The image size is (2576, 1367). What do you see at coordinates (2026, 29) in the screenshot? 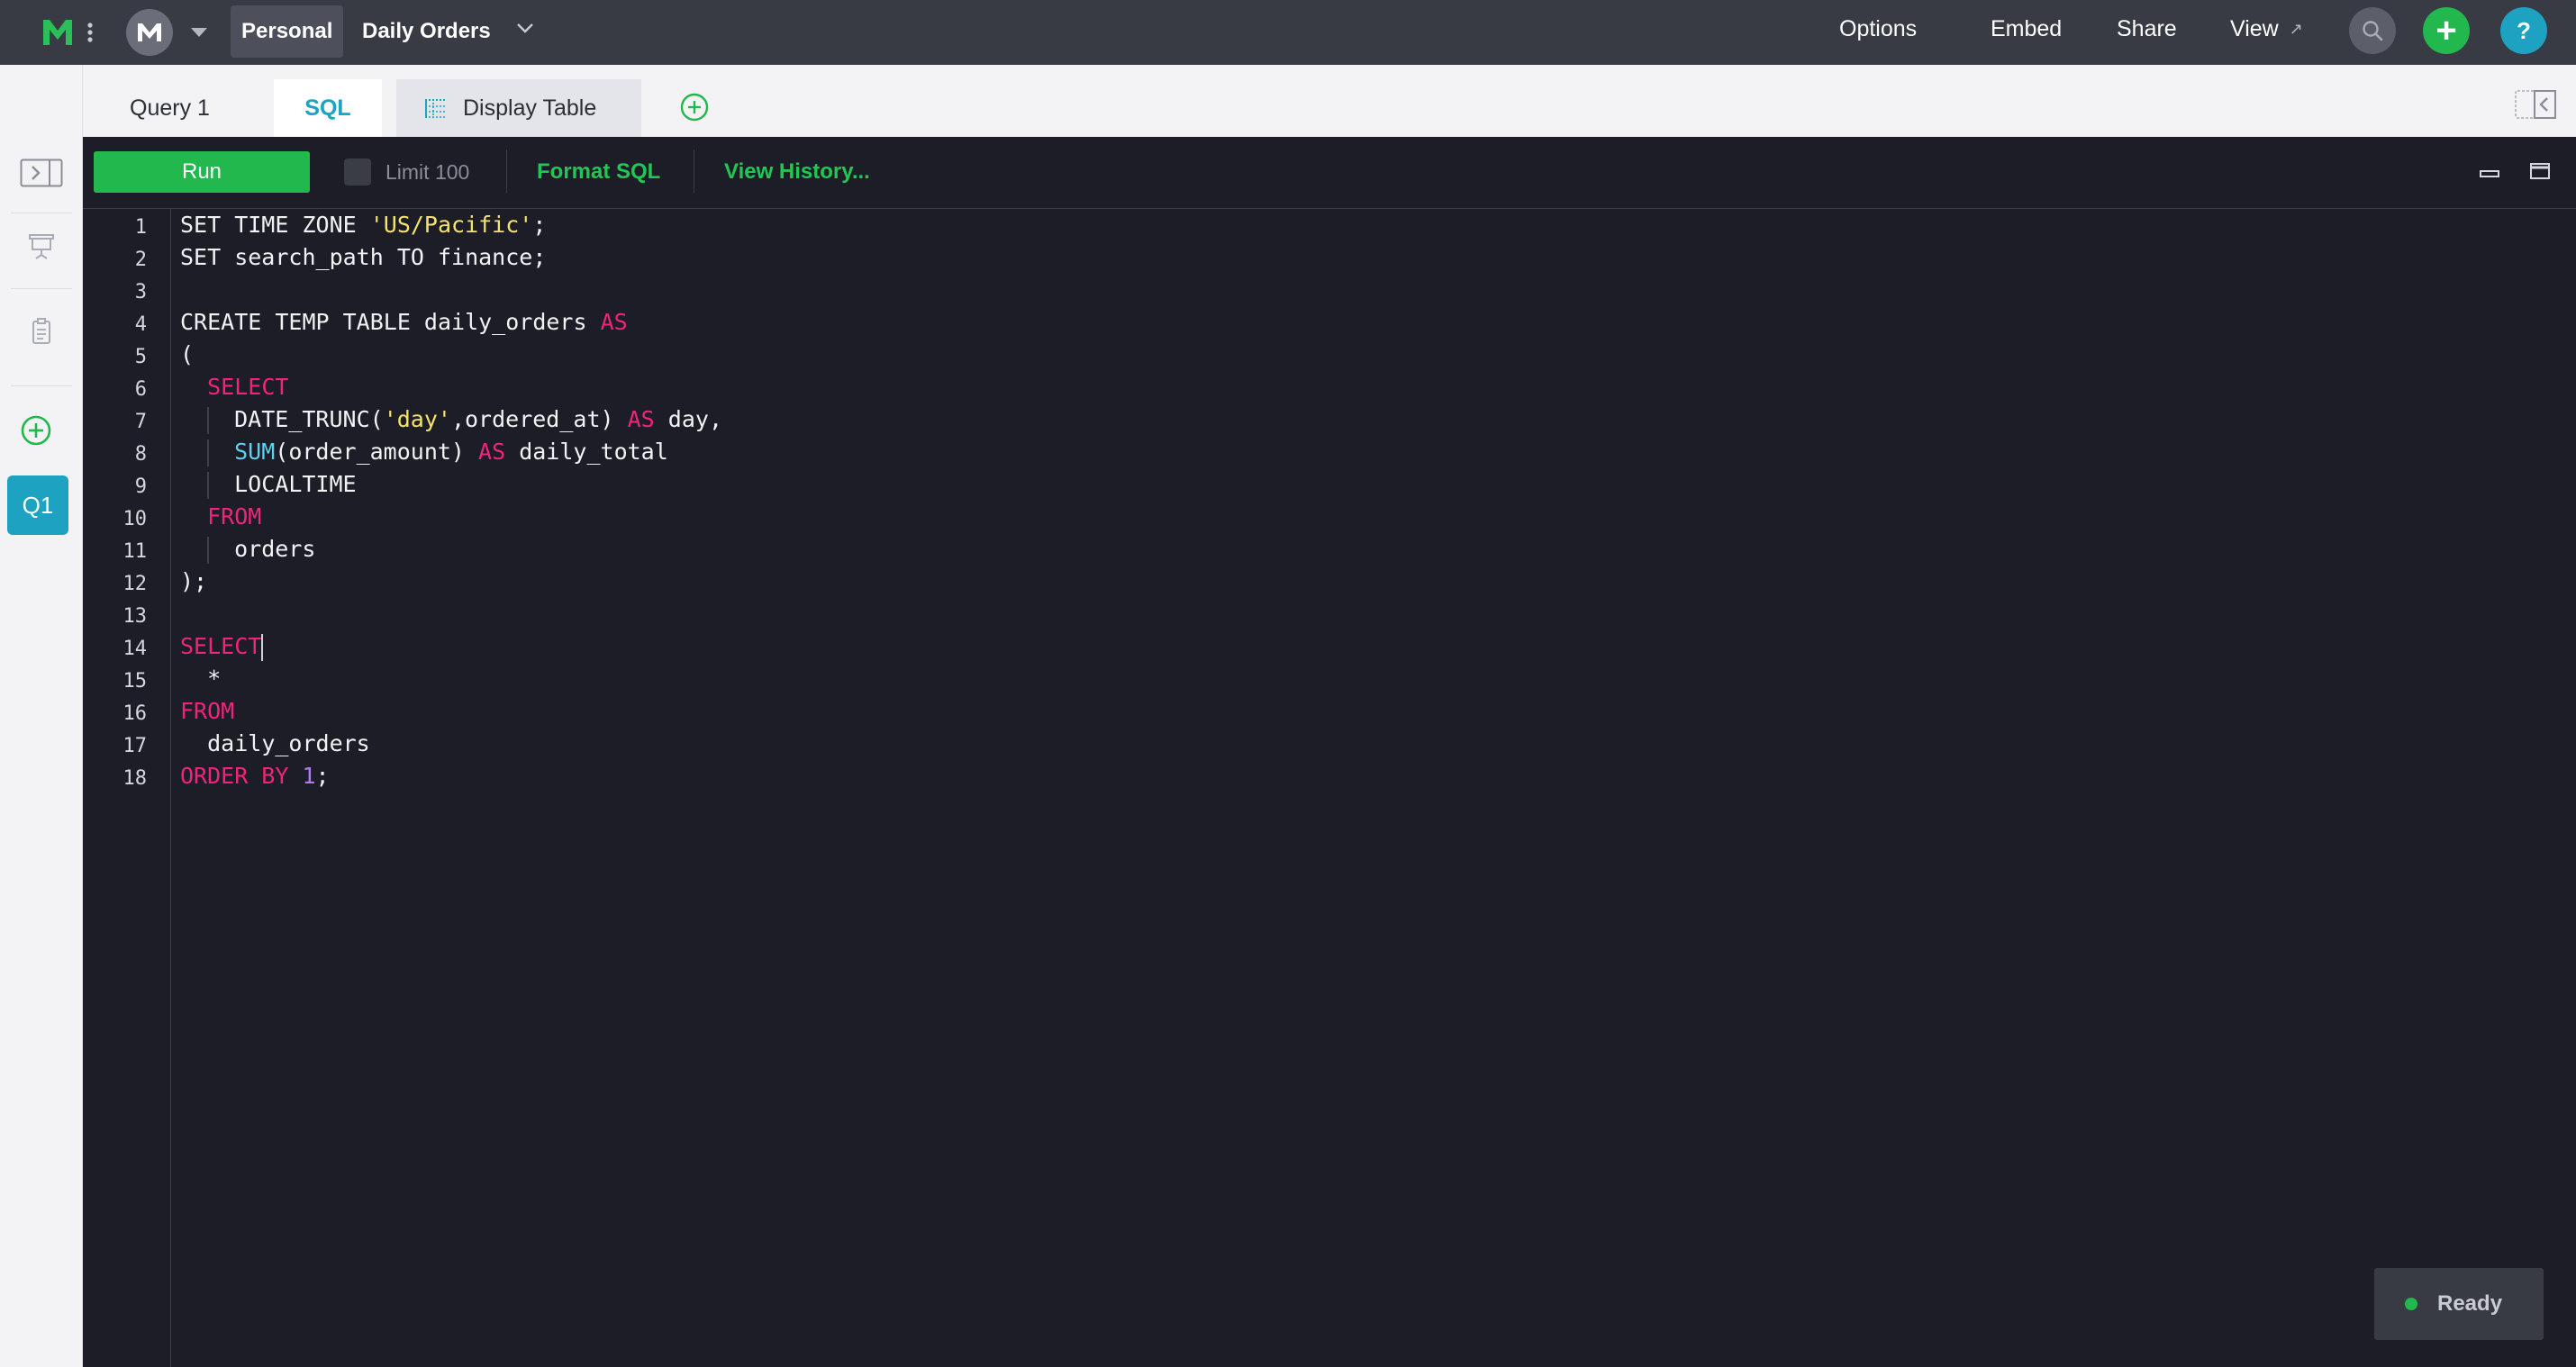
I see `embed-link: Embed` at bounding box center [2026, 29].